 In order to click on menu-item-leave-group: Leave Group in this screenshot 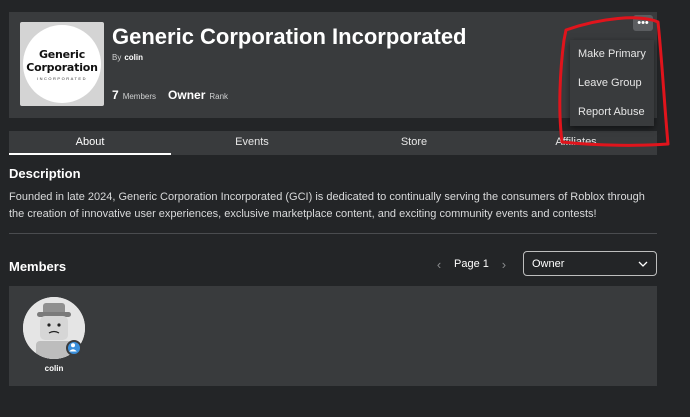, I will do `click(612, 84)`.